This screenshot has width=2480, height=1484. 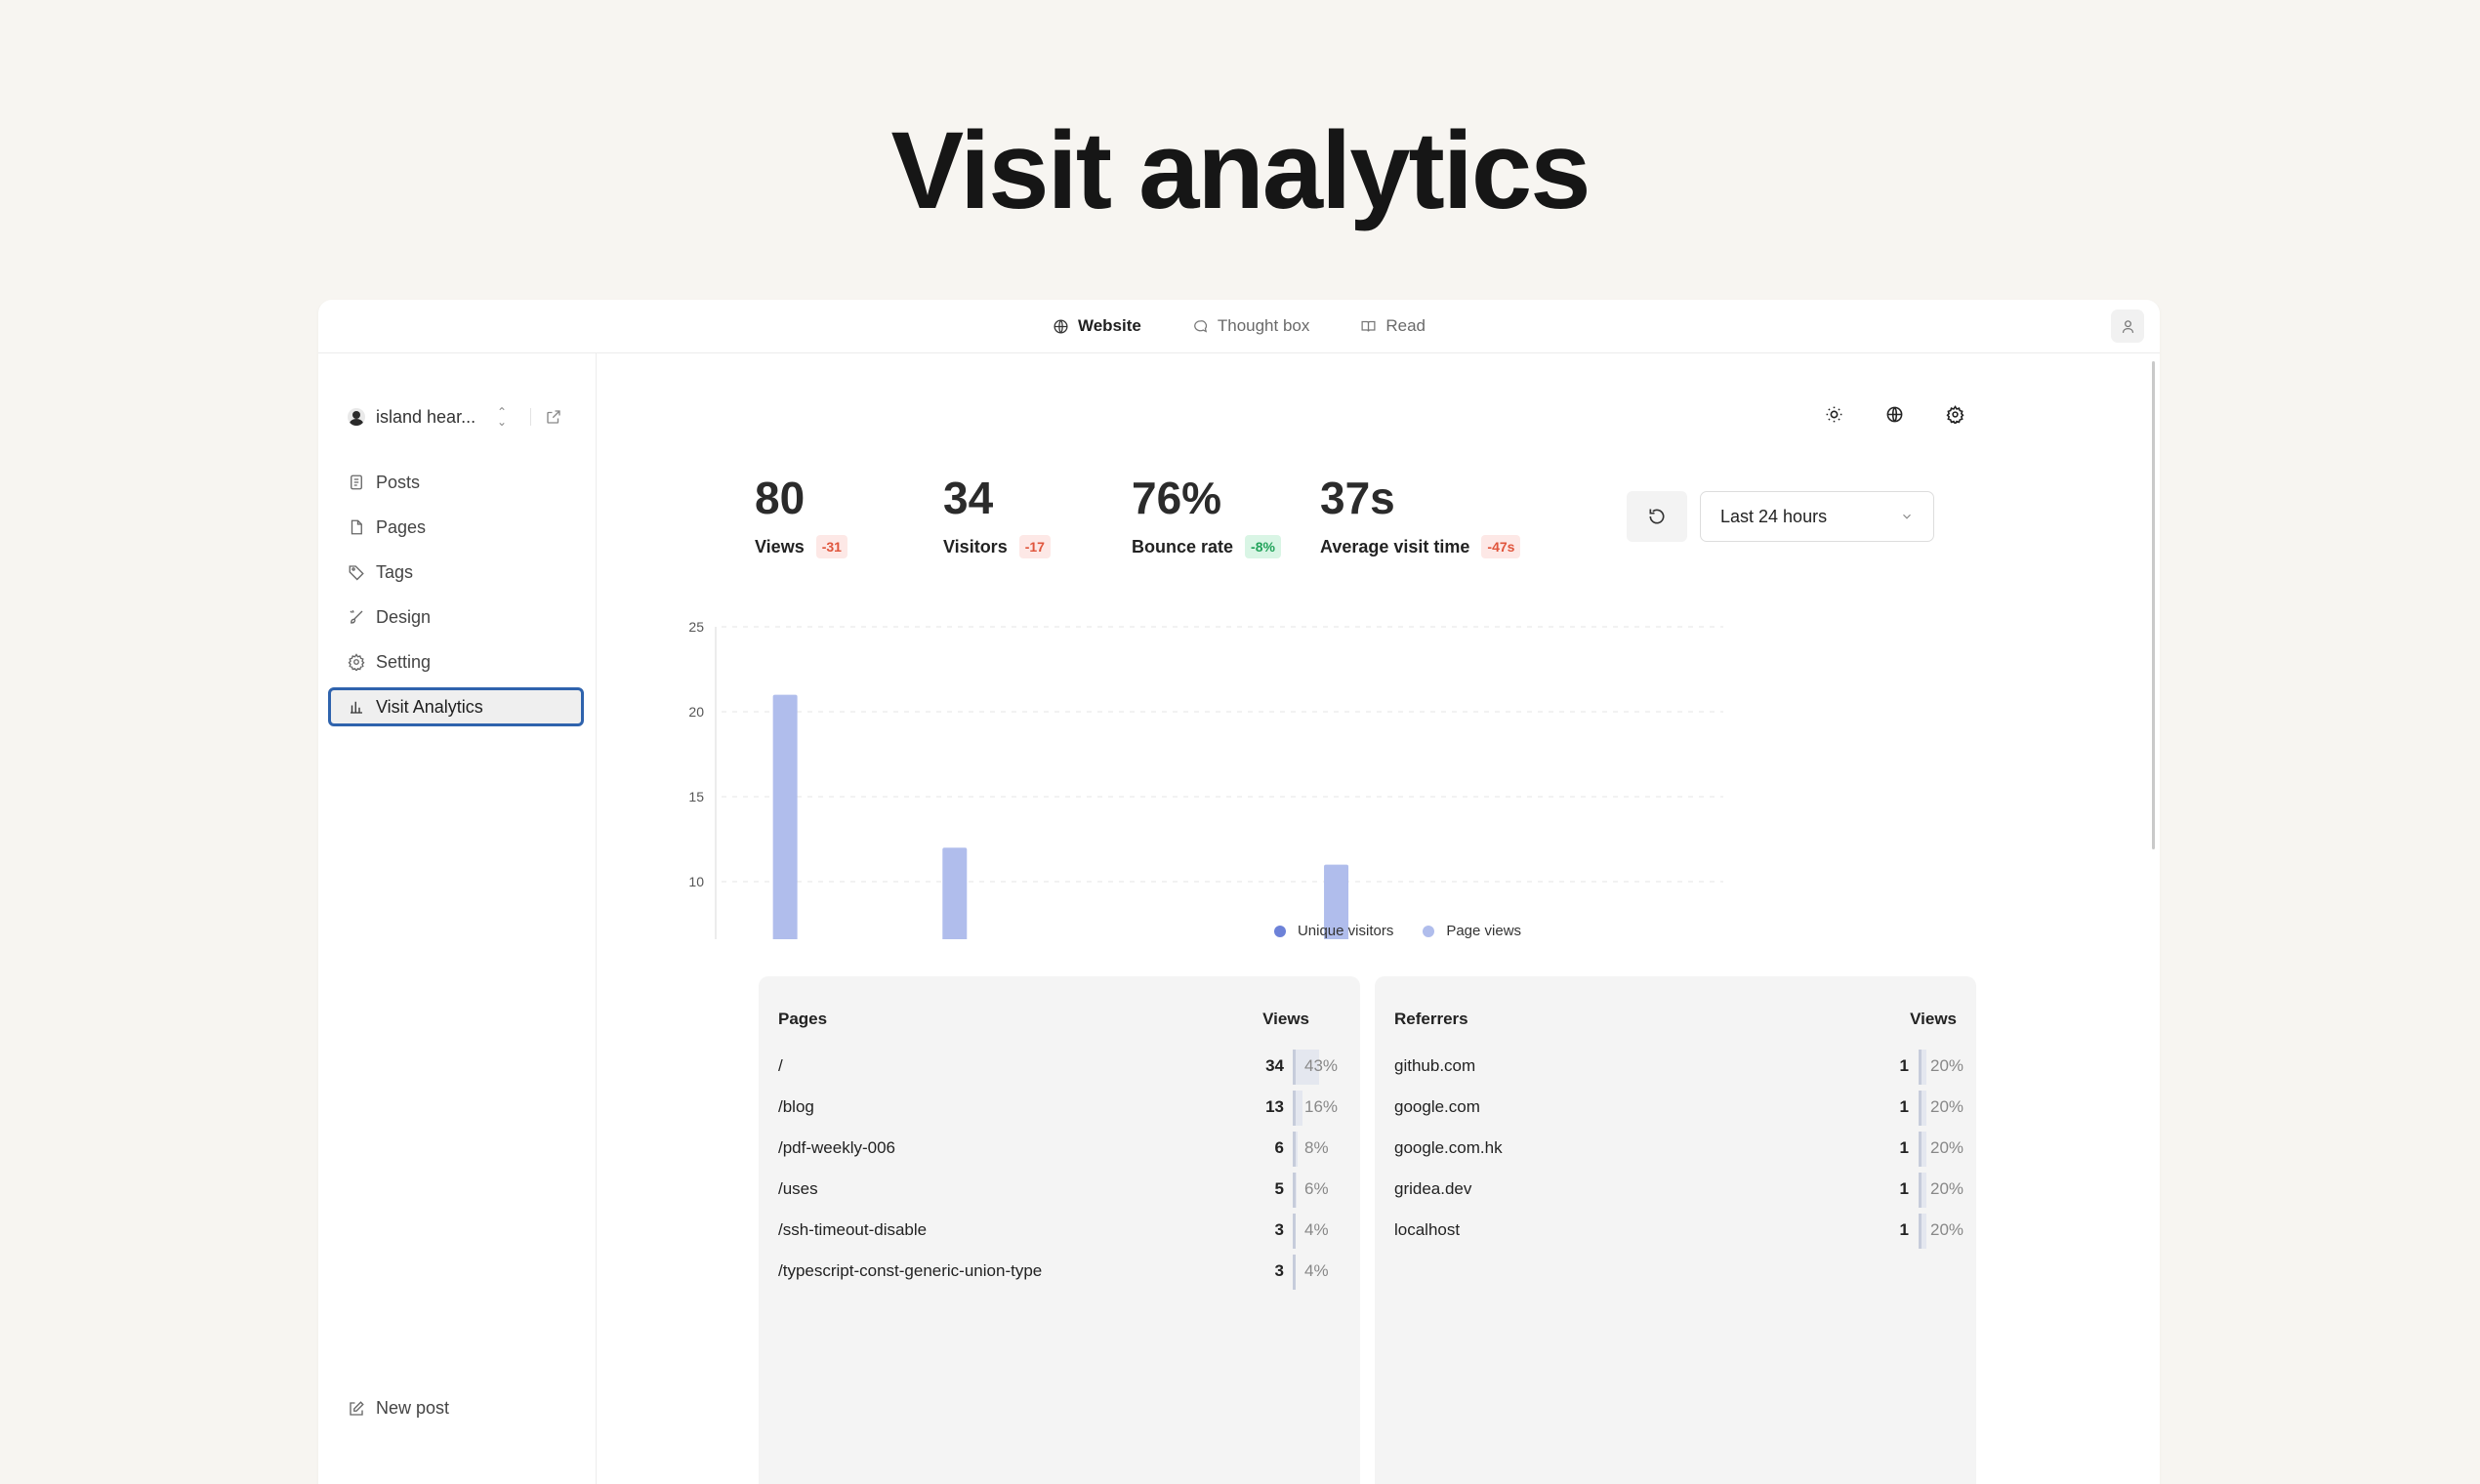 What do you see at coordinates (696, 882) in the screenshot?
I see `y-tick-label: 10` at bounding box center [696, 882].